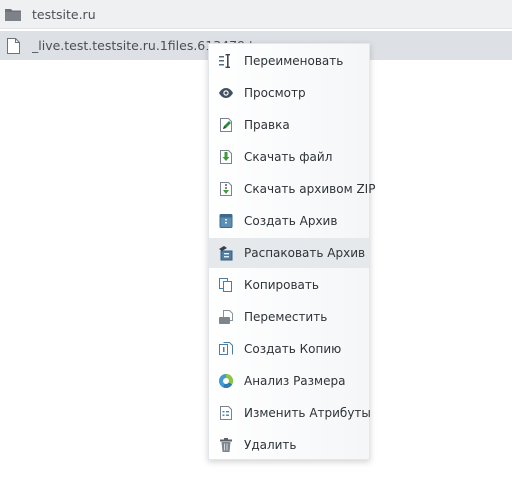 Image resolution: width=512 pixels, height=488 pixels. I want to click on menu-item-delete: Удалить, so click(289, 445).